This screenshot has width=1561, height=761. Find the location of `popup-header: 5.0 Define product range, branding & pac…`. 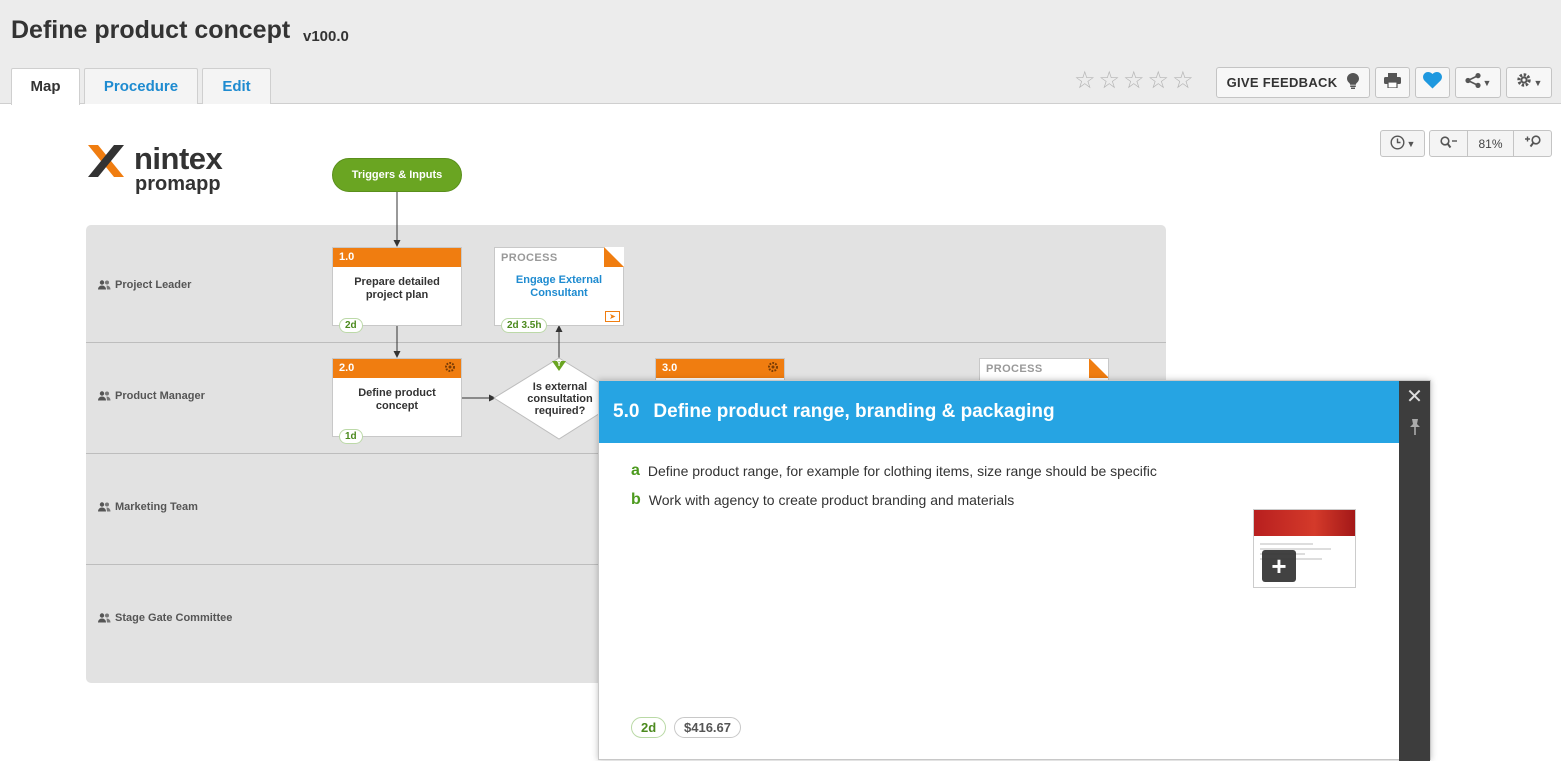

popup-header: 5.0 Define product range, branding & pac… is located at coordinates (999, 412).